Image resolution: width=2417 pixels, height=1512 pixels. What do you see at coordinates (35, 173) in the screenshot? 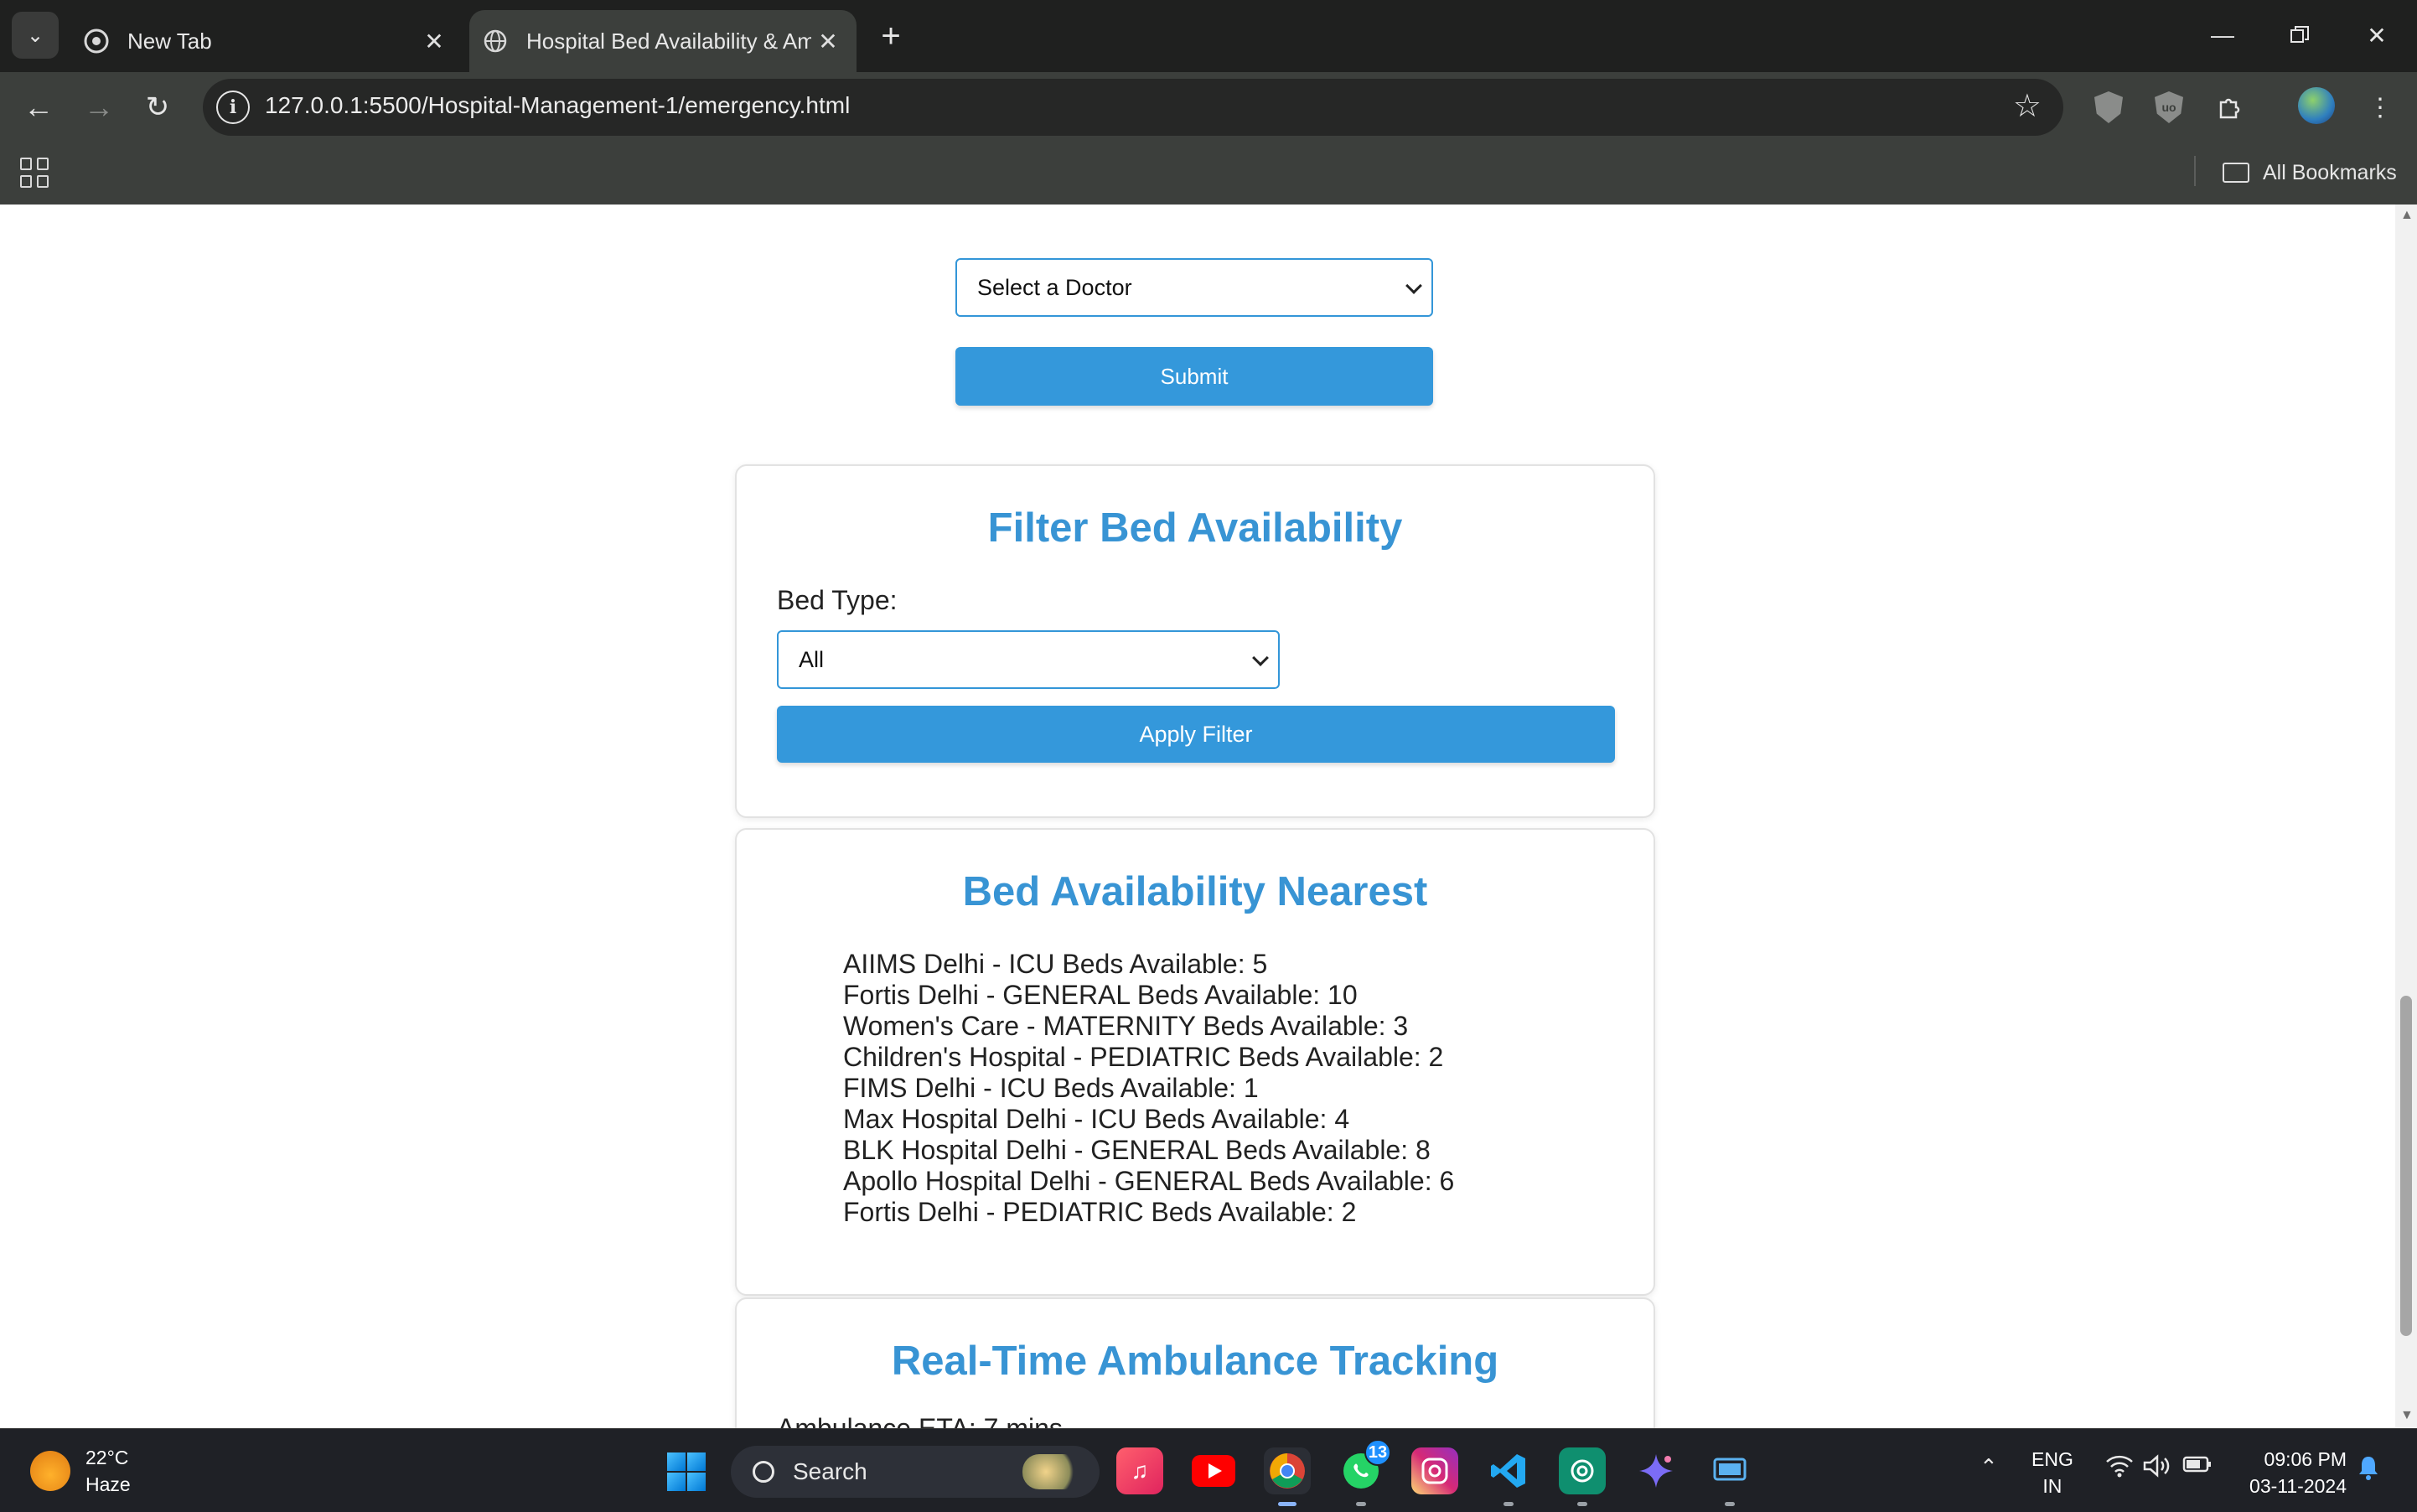
I see `apps-grid-icon` at bounding box center [35, 173].